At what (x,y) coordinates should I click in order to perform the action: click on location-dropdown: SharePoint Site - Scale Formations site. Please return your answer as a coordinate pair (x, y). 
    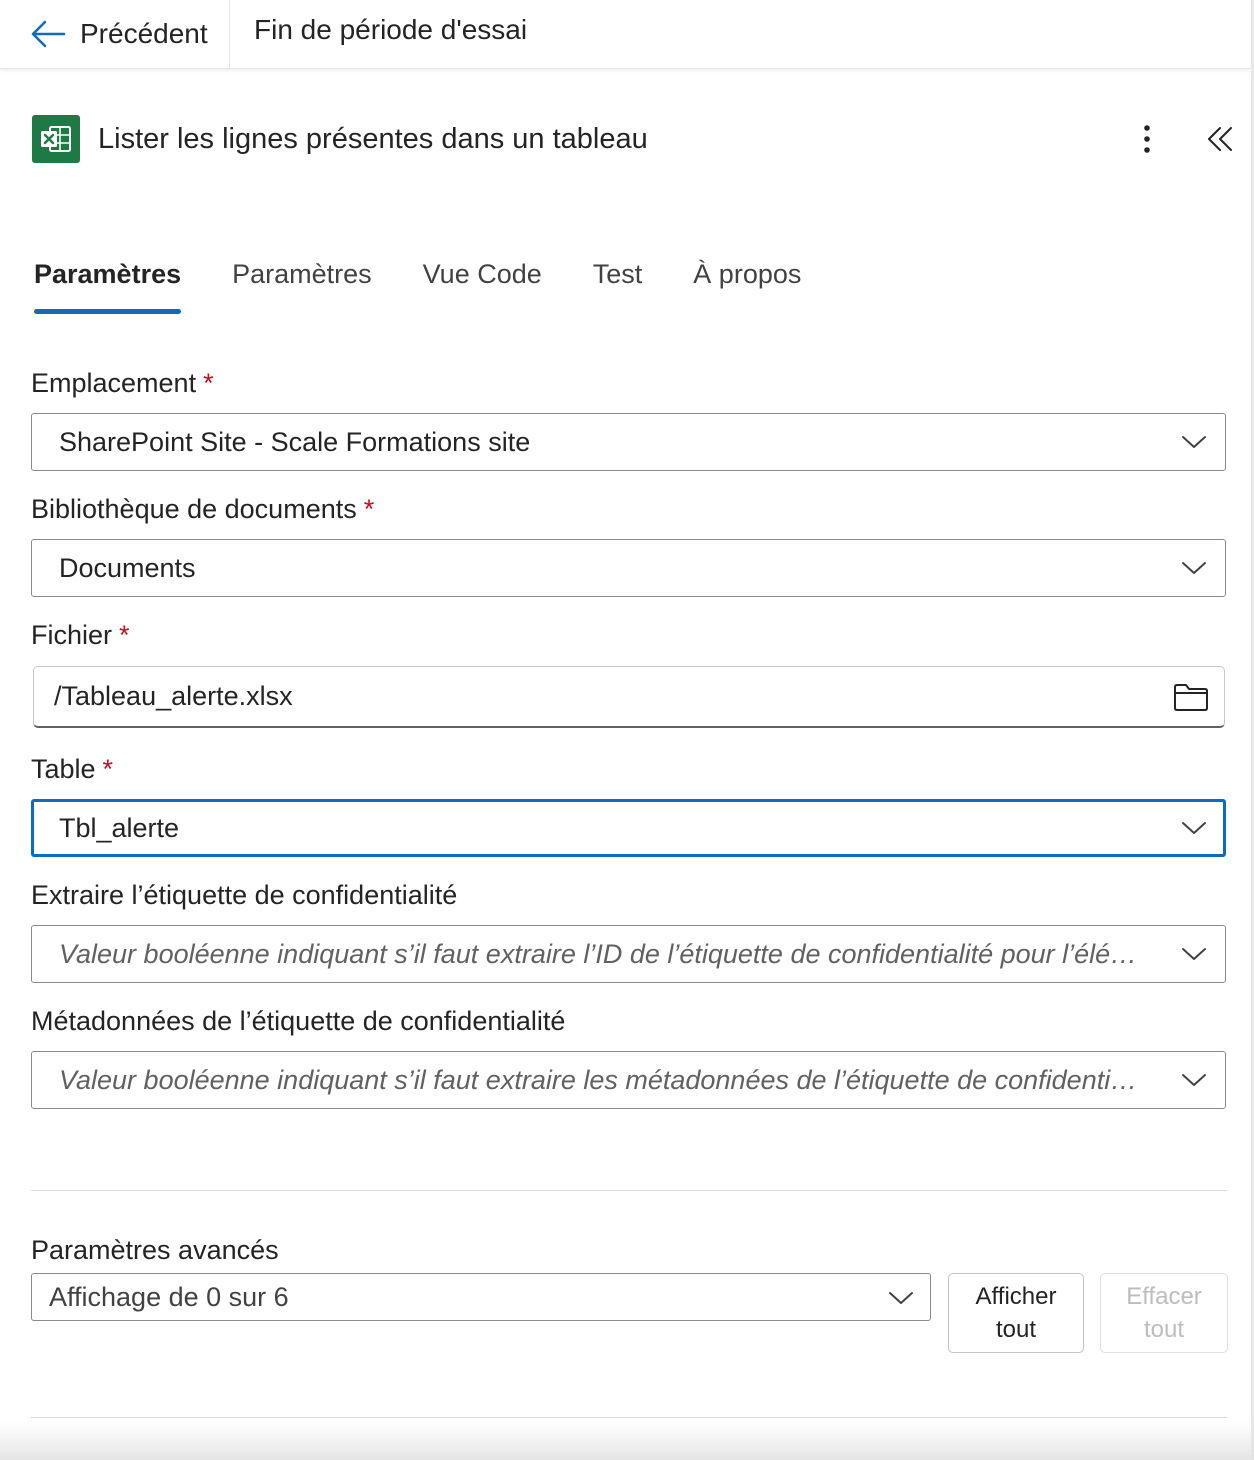
    Looking at the image, I should click on (628, 442).